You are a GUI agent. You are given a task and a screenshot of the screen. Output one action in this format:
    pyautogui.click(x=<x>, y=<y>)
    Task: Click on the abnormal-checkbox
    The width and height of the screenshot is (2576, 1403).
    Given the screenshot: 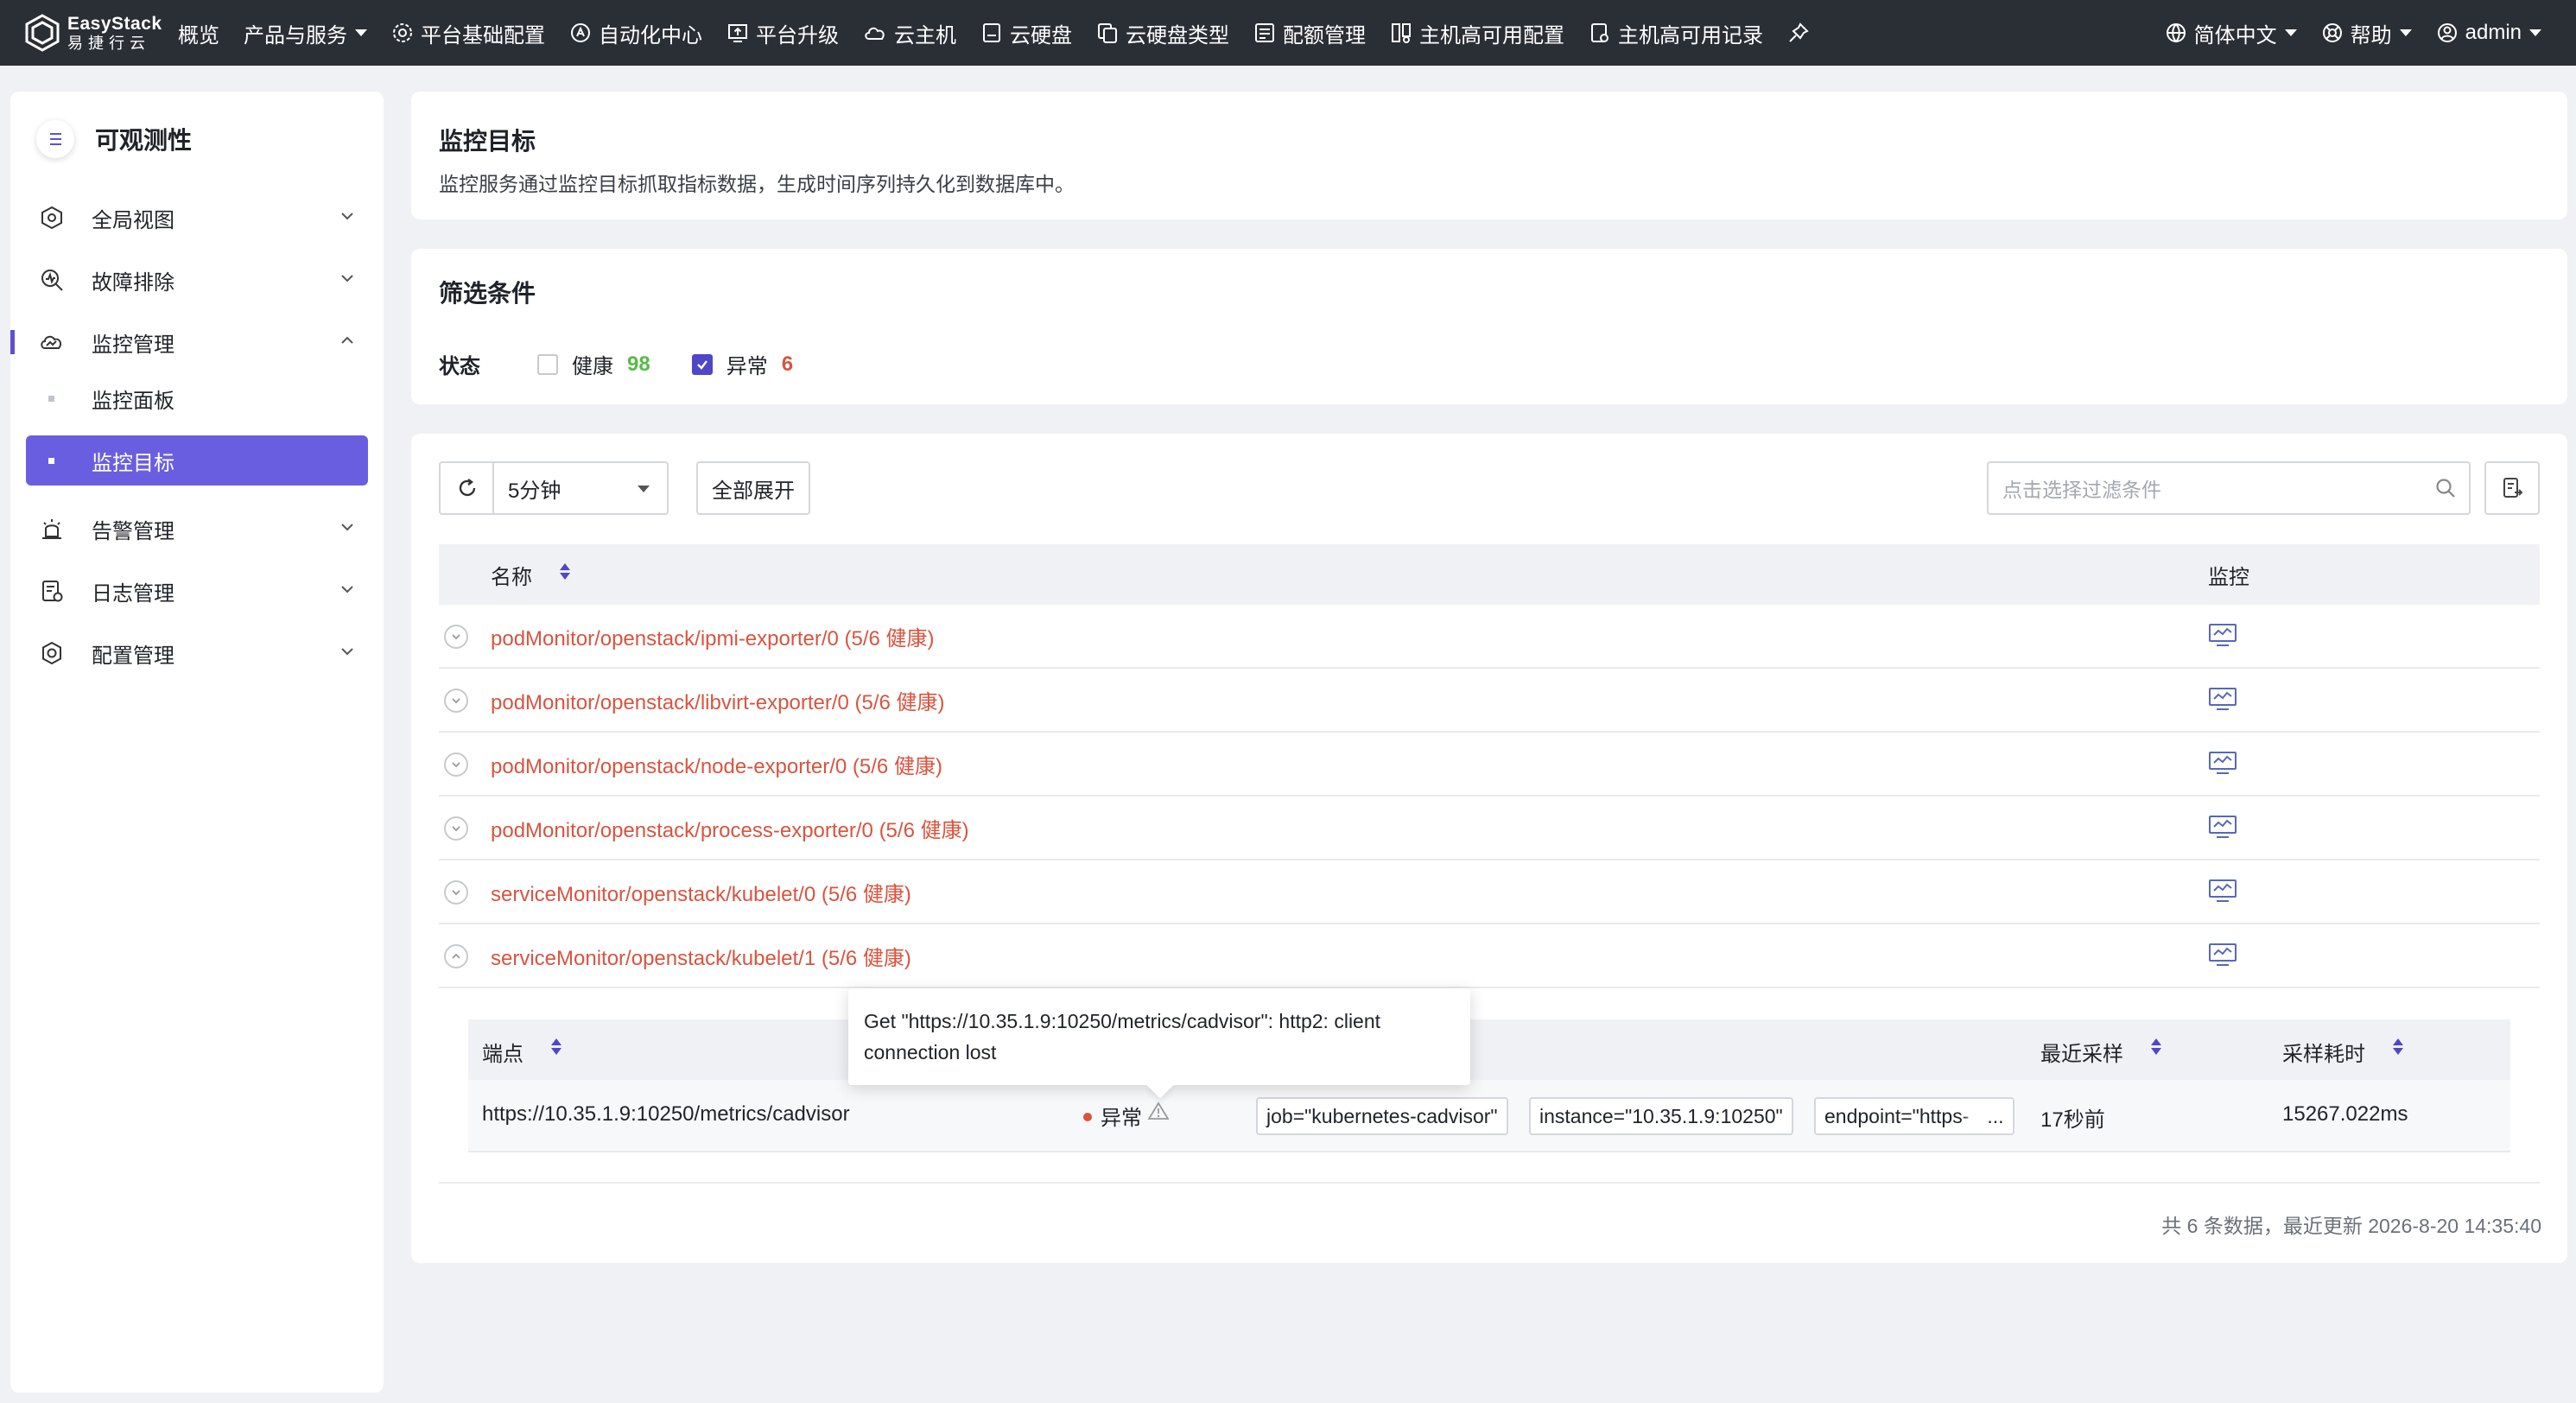 What is the action you would take?
    pyautogui.click(x=702, y=364)
    